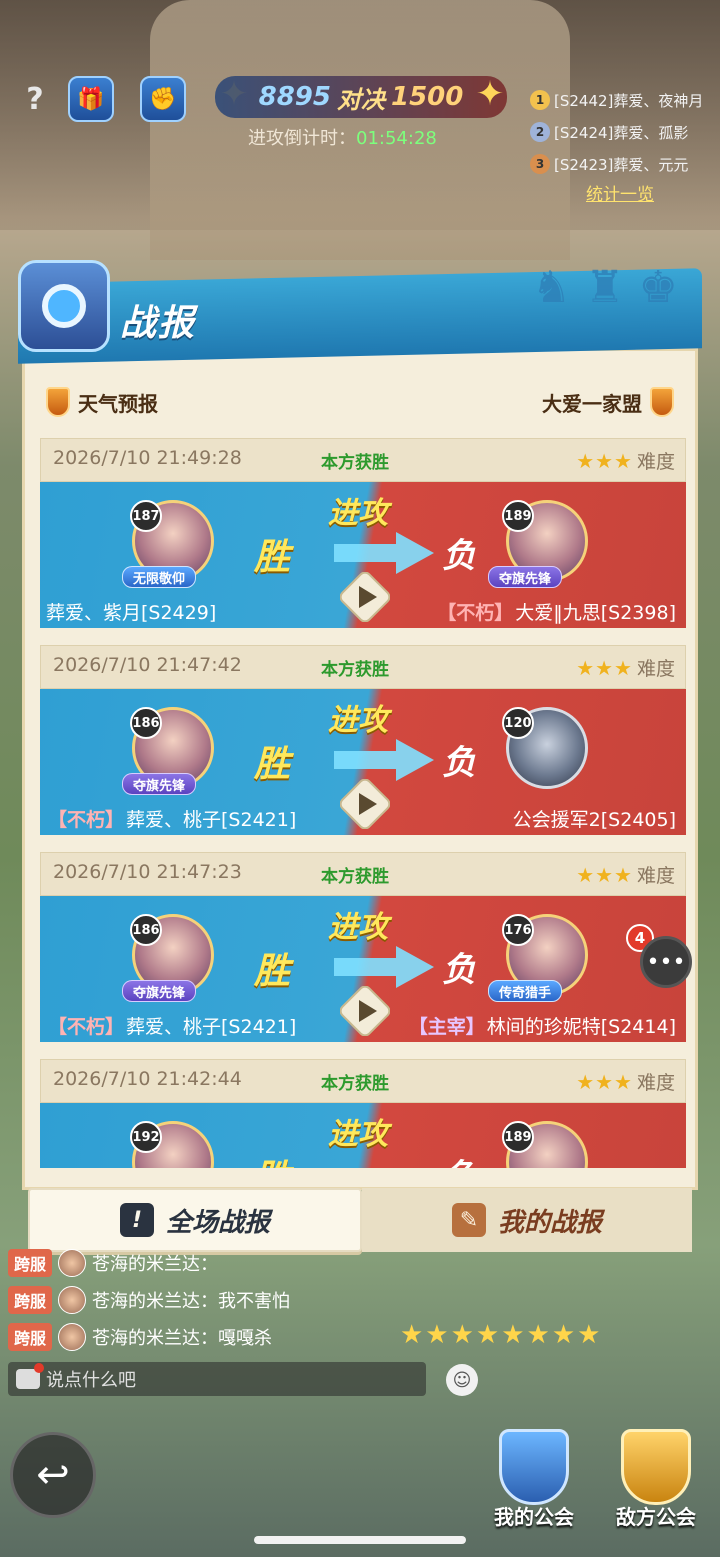 Image resolution: width=720 pixels, height=1557 pixels. Describe the element at coordinates (625, 100) in the screenshot. I see `ranking-item: 1 [S2442]葬爱、夜神月` at that location.